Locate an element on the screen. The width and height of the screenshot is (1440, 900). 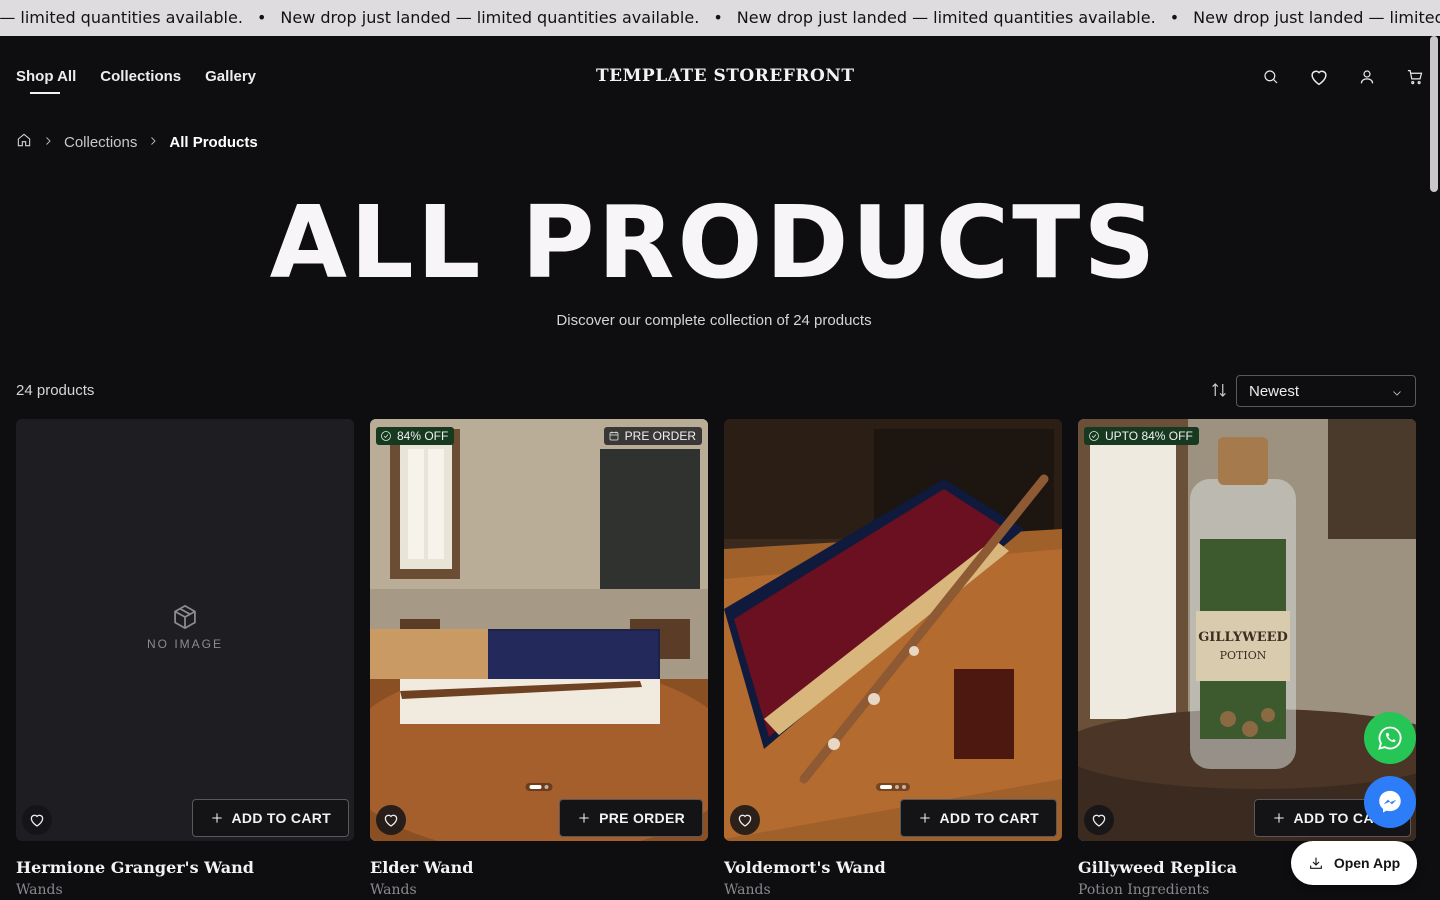
product-count: 24 products is located at coordinates (55, 390).